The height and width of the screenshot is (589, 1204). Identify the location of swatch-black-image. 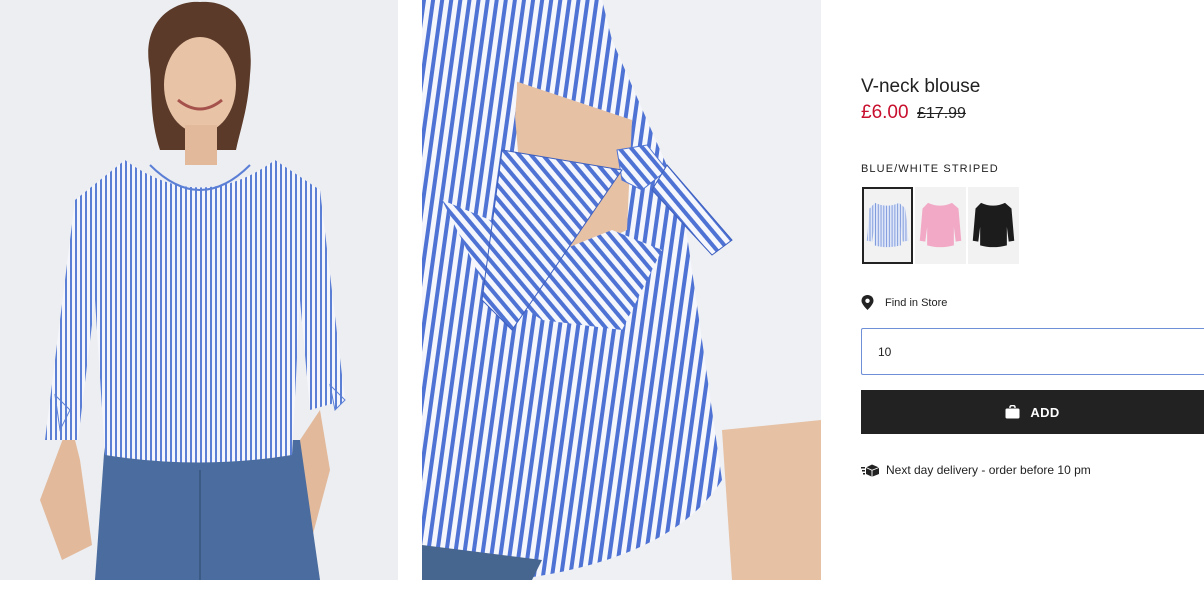
(993, 225).